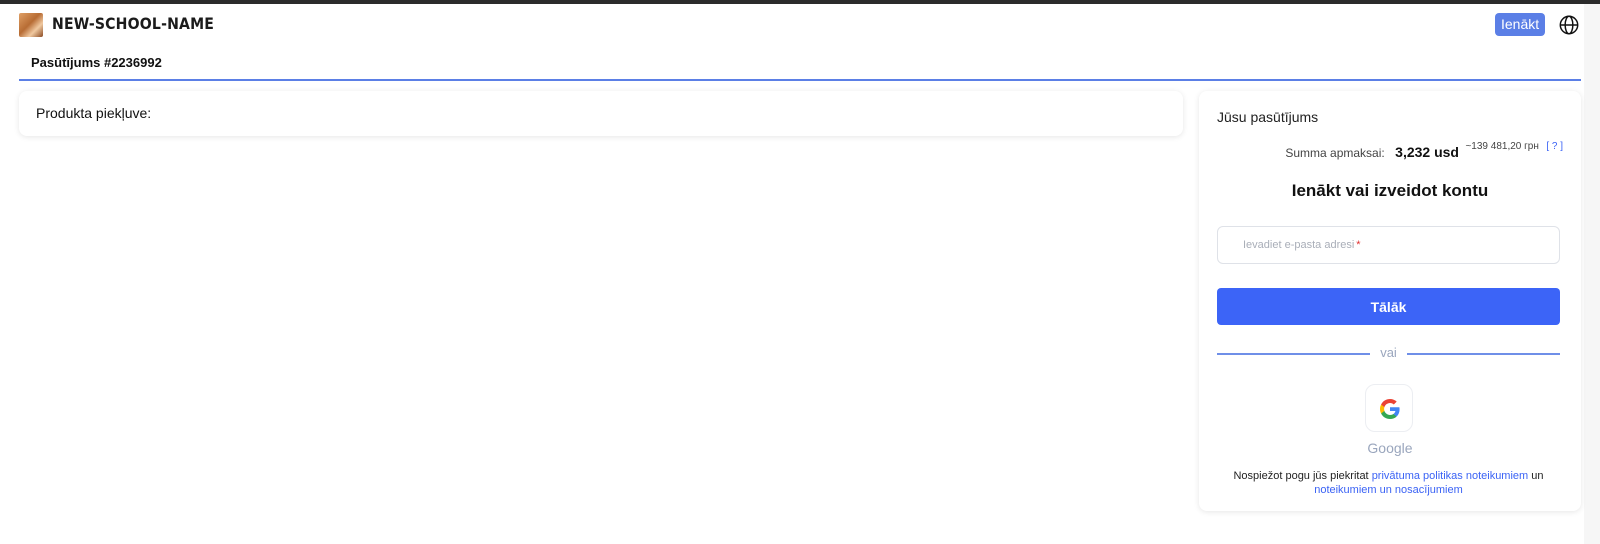  What do you see at coordinates (1388, 245) in the screenshot?
I see `email-field: Ievadiet e-pasta adresi *` at bounding box center [1388, 245].